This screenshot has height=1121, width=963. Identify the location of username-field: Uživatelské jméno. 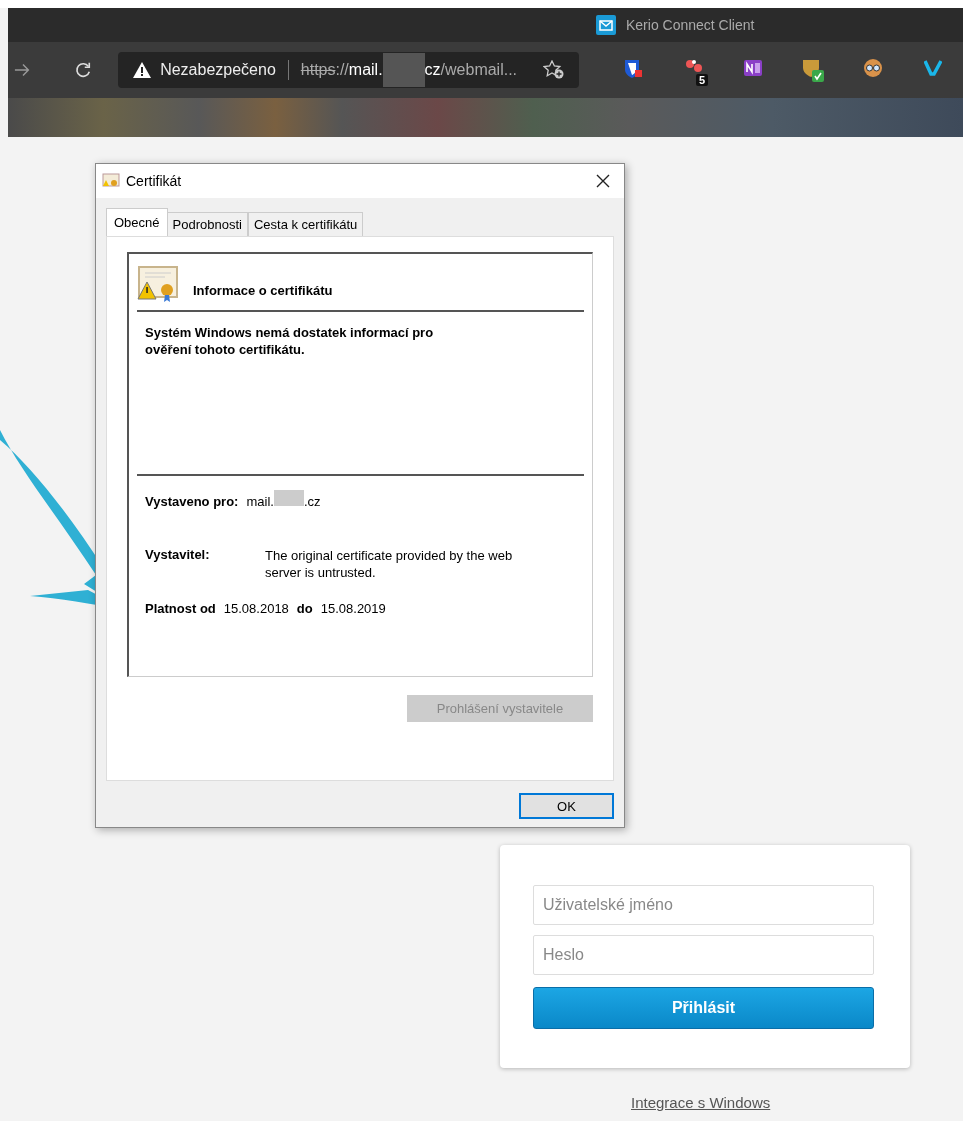
(703, 905).